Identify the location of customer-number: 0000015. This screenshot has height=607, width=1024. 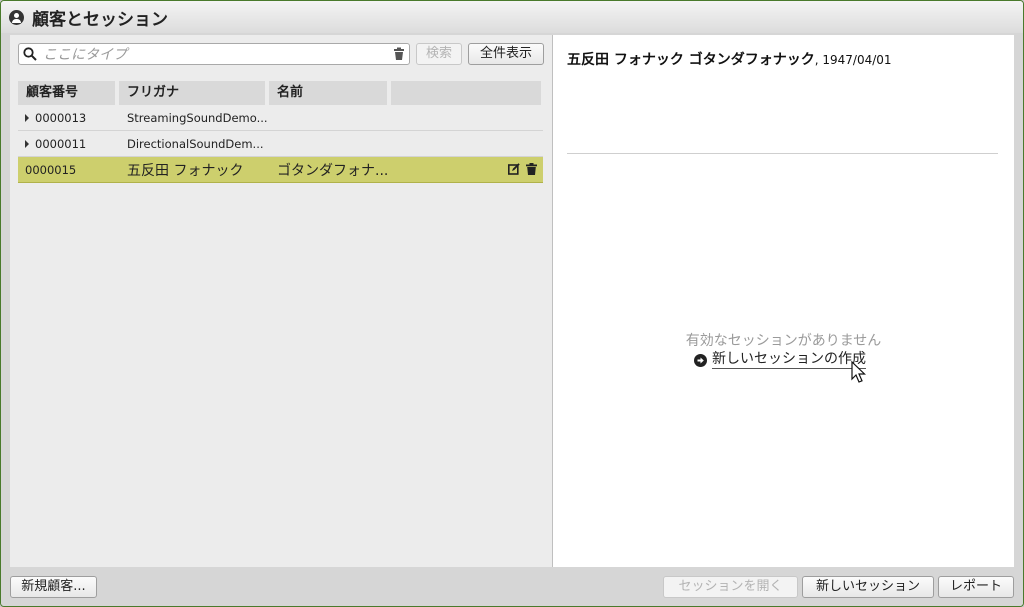
(51, 169).